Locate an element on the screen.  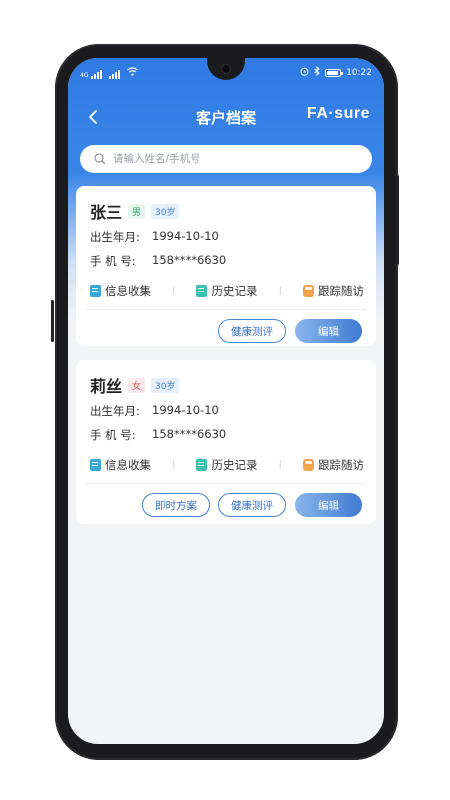
status-right: 10:22 is located at coordinates (336, 72).